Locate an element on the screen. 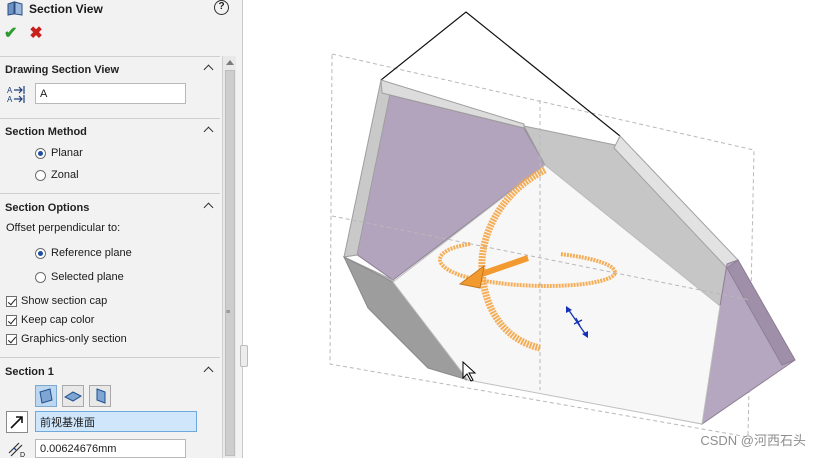 The image size is (820, 458). section1-heading: Section 1 is located at coordinates (29, 372).